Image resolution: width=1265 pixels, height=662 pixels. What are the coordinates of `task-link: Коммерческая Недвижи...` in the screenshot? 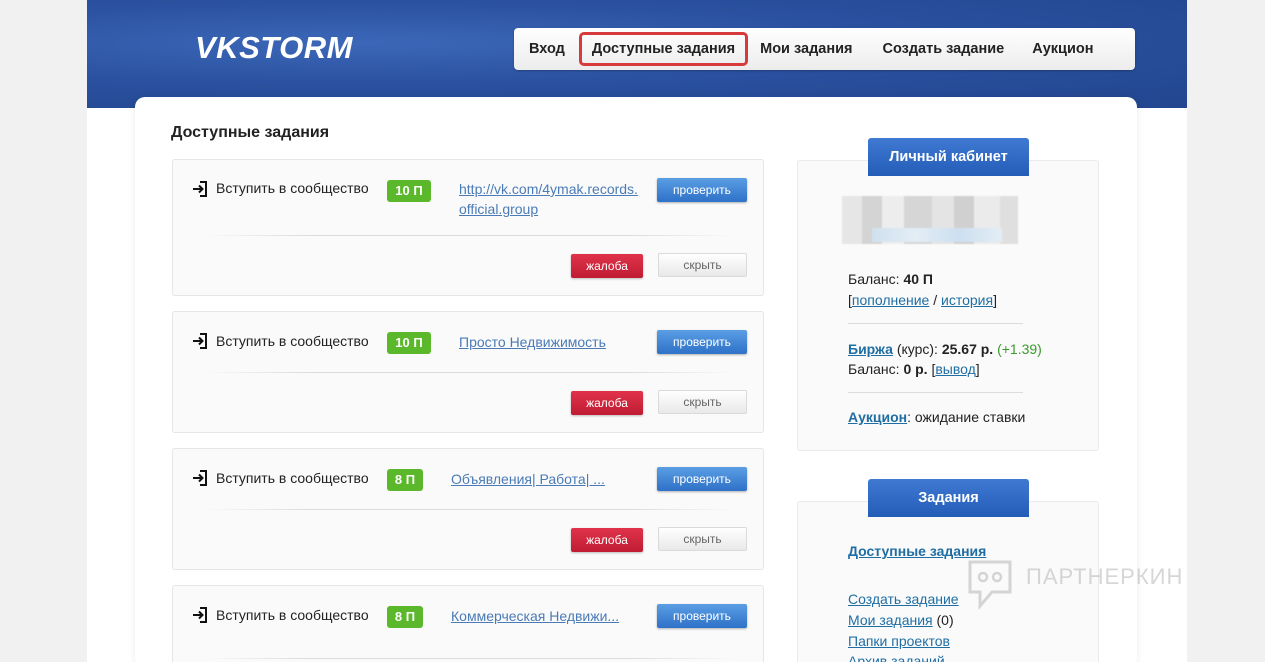 It's located at (535, 616).